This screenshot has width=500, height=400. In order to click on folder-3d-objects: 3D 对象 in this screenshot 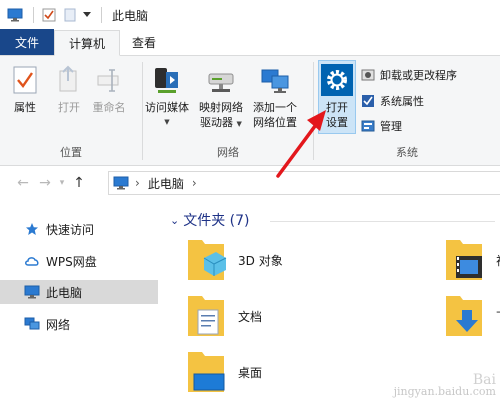, I will do `click(232, 260)`.